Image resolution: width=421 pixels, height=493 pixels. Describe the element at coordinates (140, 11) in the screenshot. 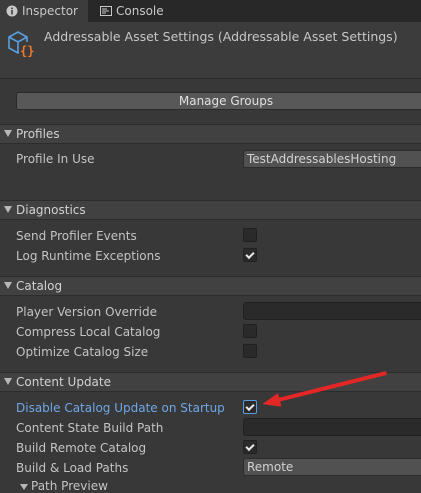

I see `tab-console-label: Console` at that location.